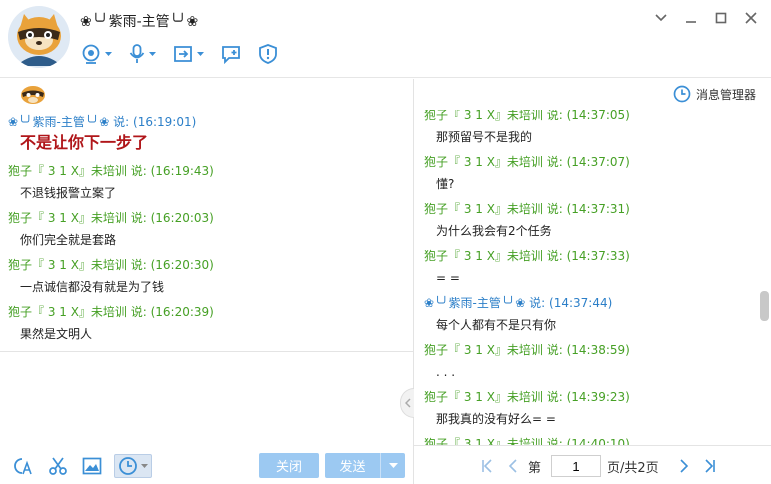 Image resolution: width=771 pixels, height=484 pixels. Describe the element at coordinates (206, 185) in the screenshot. I see `message: 狍子『 3 1 X』未培训 说: (16:19:43) 不退钱报警立案了` at that location.